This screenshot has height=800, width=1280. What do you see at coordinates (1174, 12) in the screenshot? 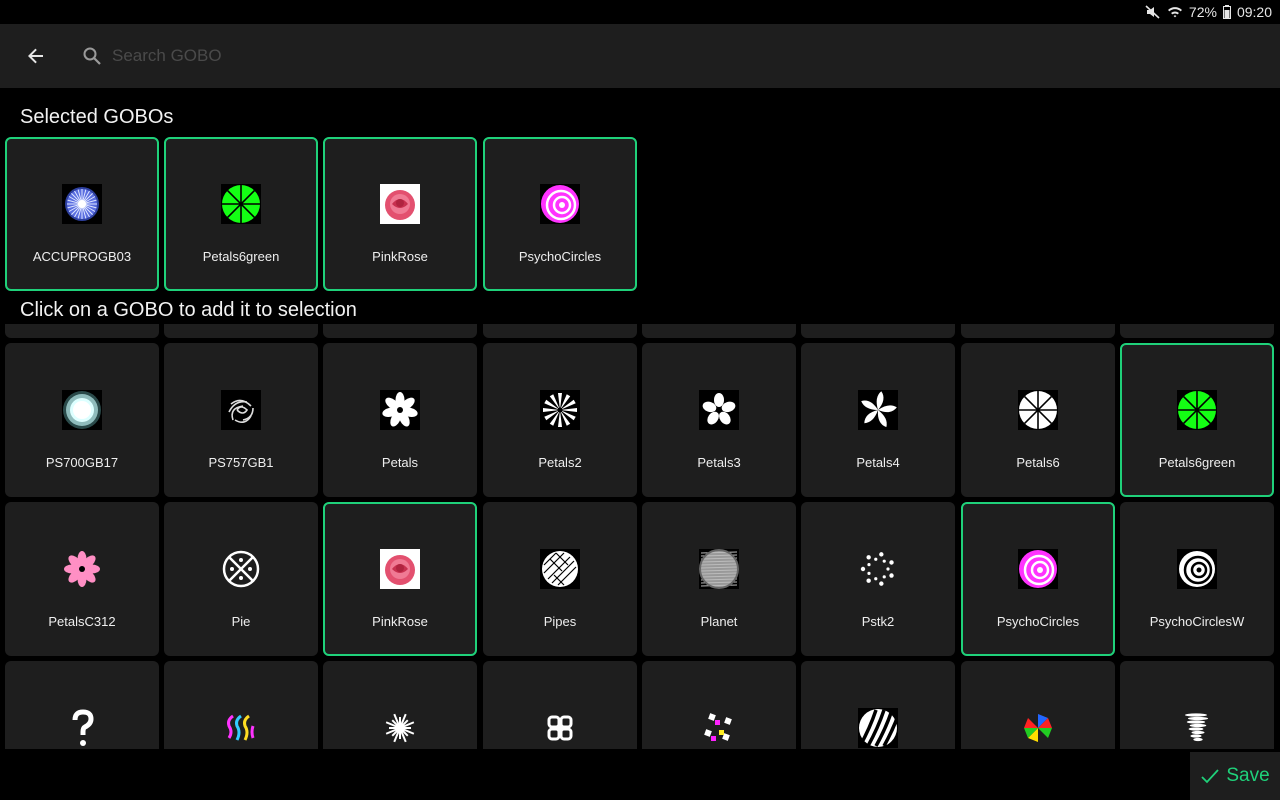
I see `wifi-icon` at bounding box center [1174, 12].